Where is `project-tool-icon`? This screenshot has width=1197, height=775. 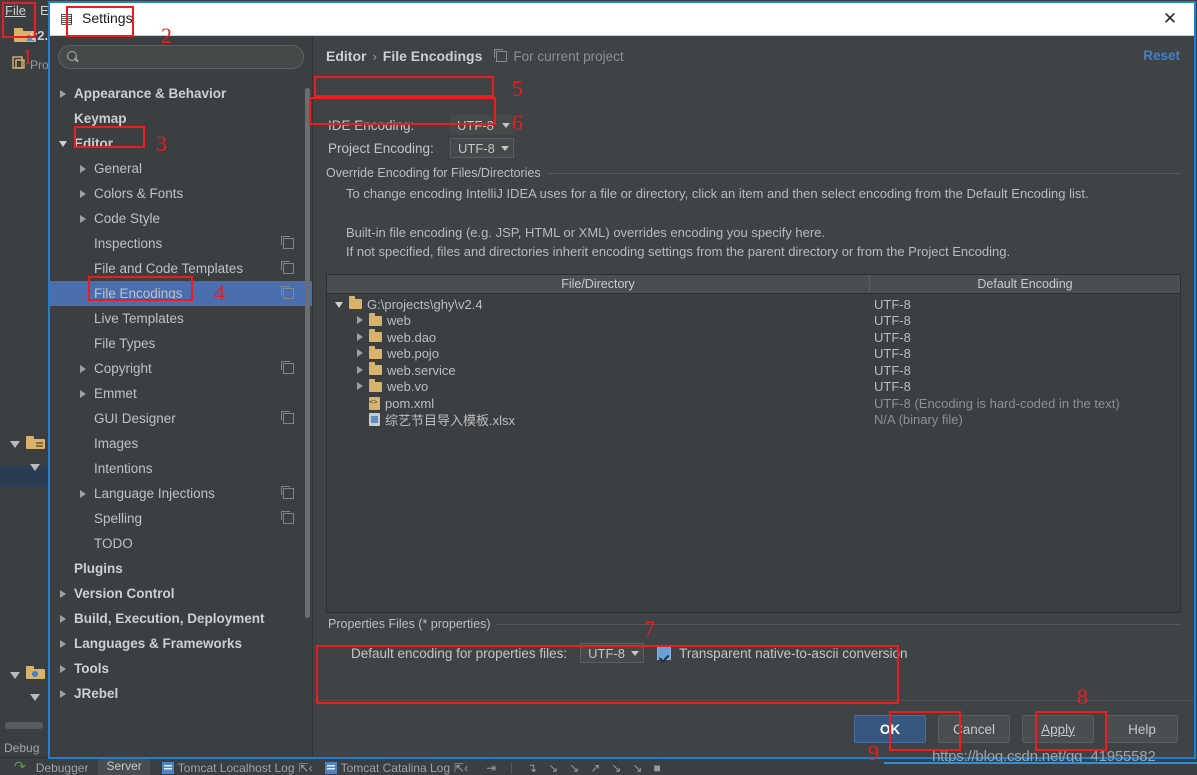
project-tool-icon is located at coordinates (19, 63).